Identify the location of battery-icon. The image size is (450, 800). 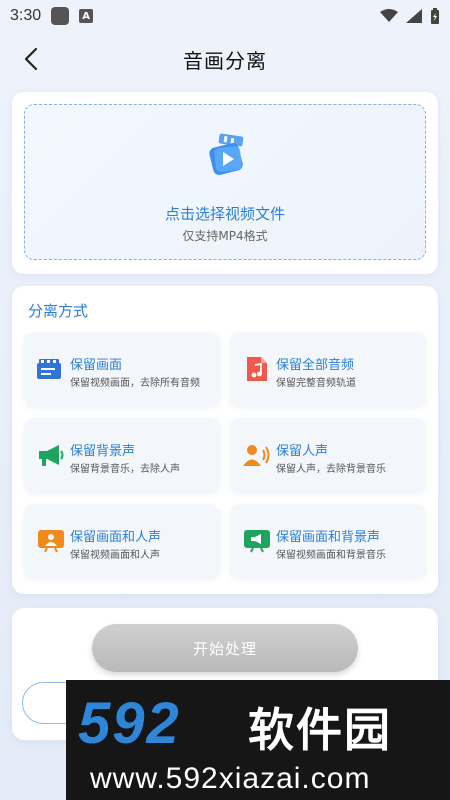
(435, 16).